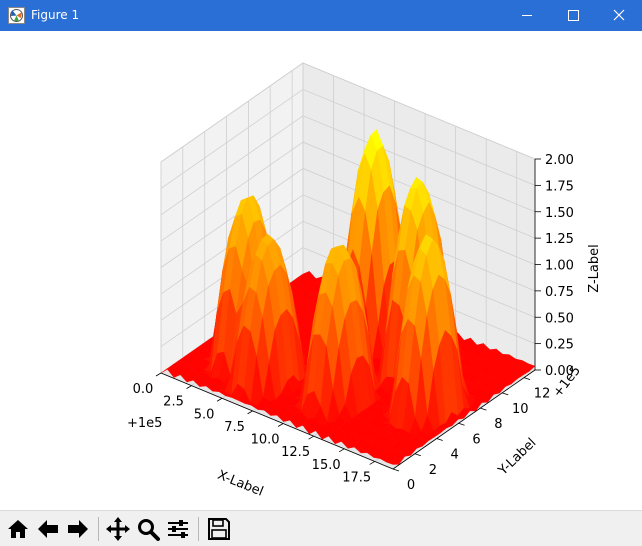 This screenshot has height=546, width=642. I want to click on magnifier-icon, so click(149, 530).